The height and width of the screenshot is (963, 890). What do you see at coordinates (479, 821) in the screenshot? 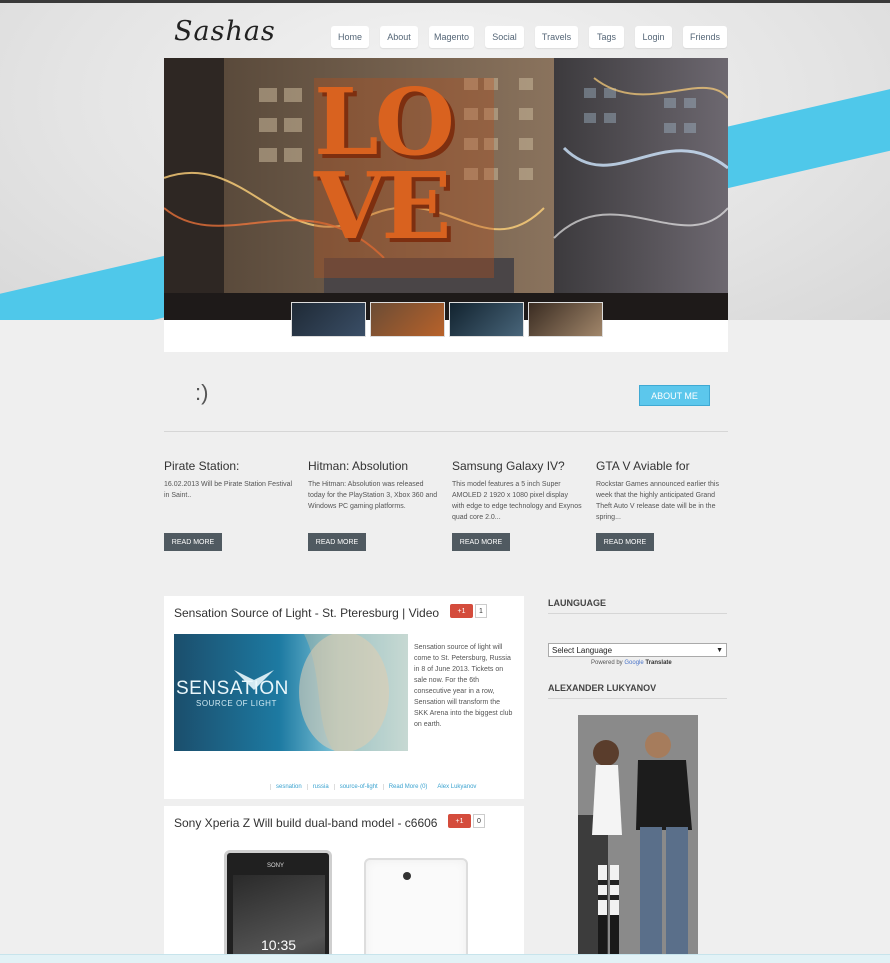
I see `gplus-count: 0` at bounding box center [479, 821].